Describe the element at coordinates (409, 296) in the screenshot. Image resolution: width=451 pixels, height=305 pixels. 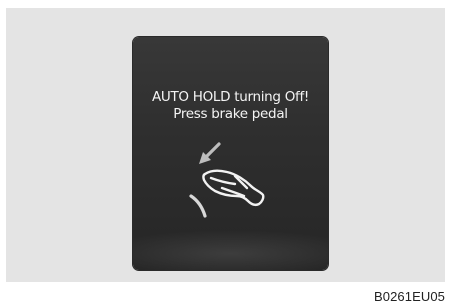
I see `figure-code-label: B0261EU05` at that location.